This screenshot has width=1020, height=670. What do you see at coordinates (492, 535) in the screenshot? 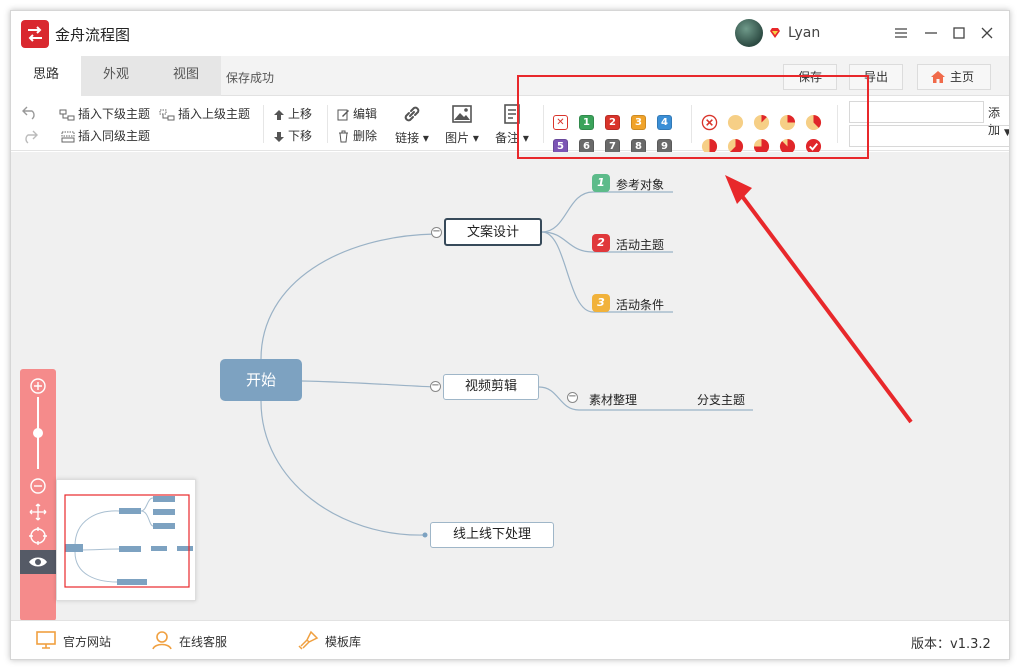
I see `branch-node: 线上线下处理` at bounding box center [492, 535].